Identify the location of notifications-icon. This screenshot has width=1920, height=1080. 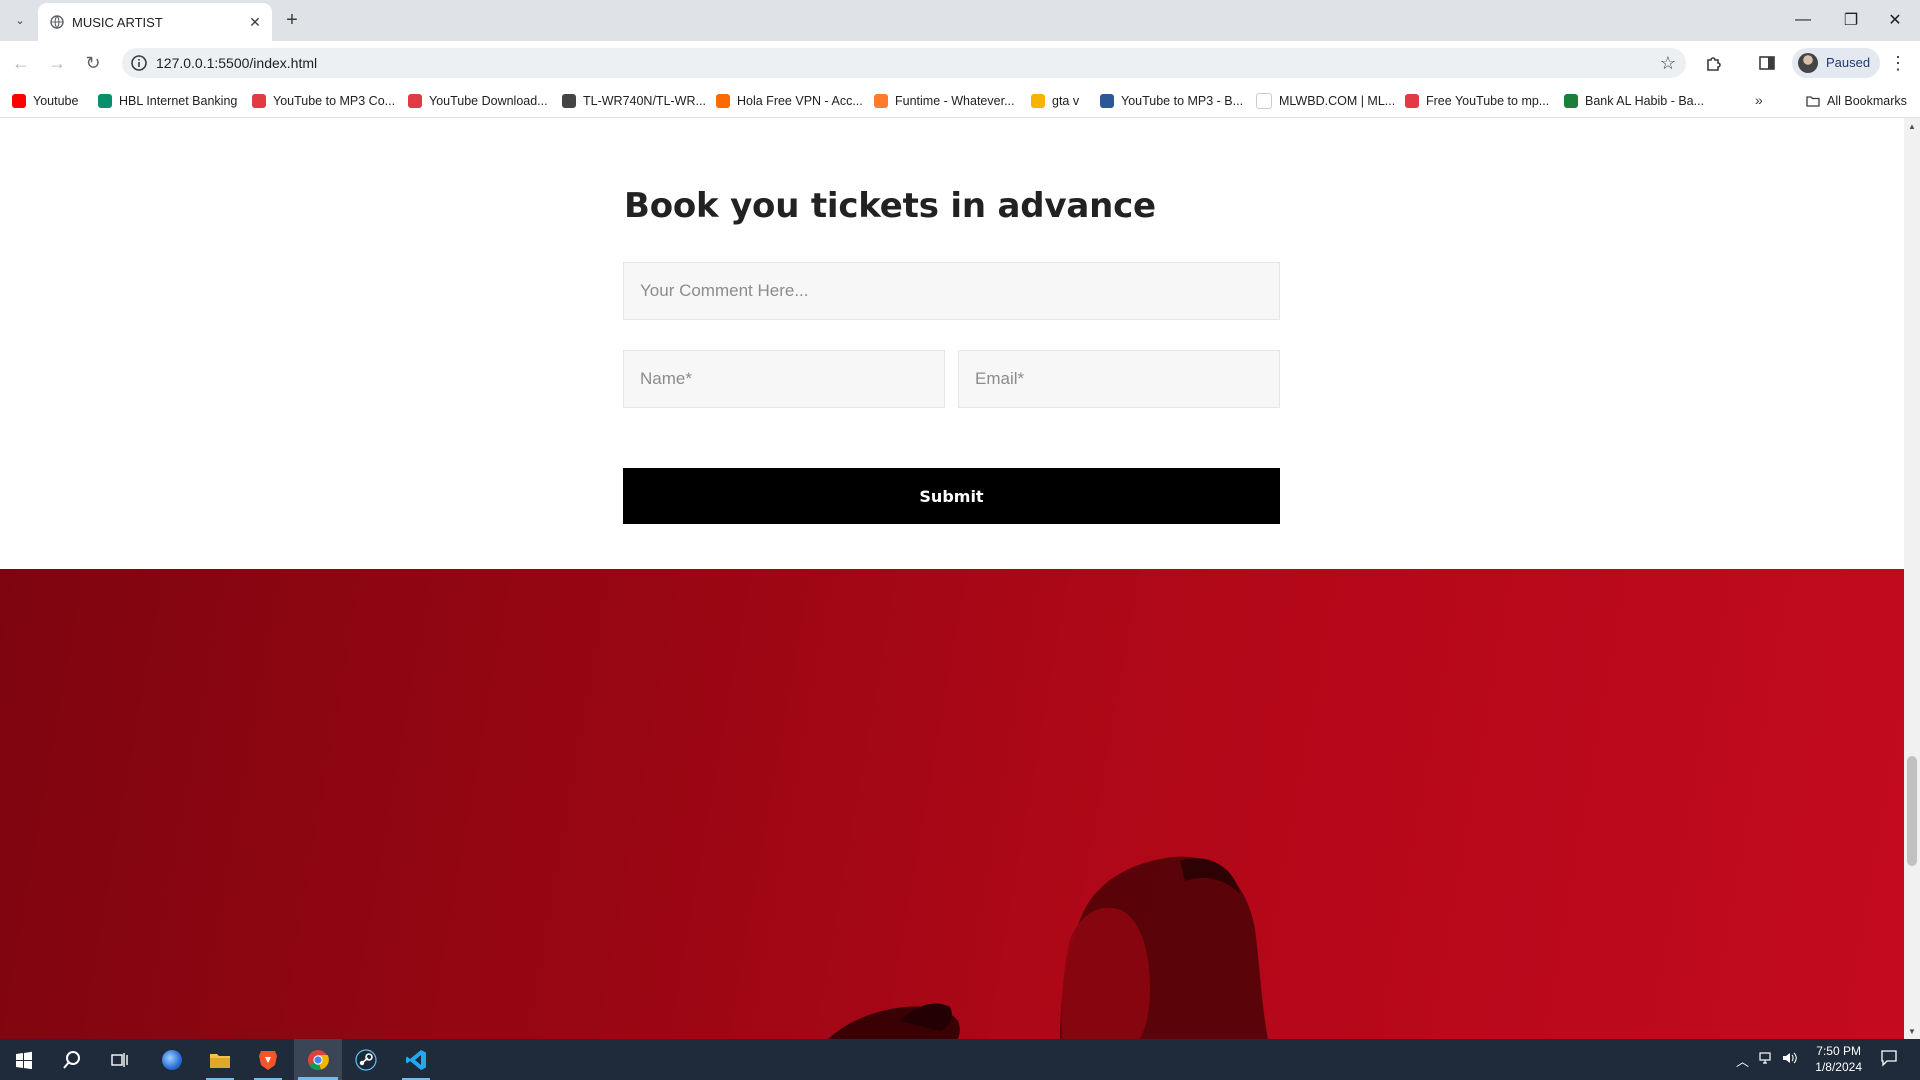
(1889, 1059).